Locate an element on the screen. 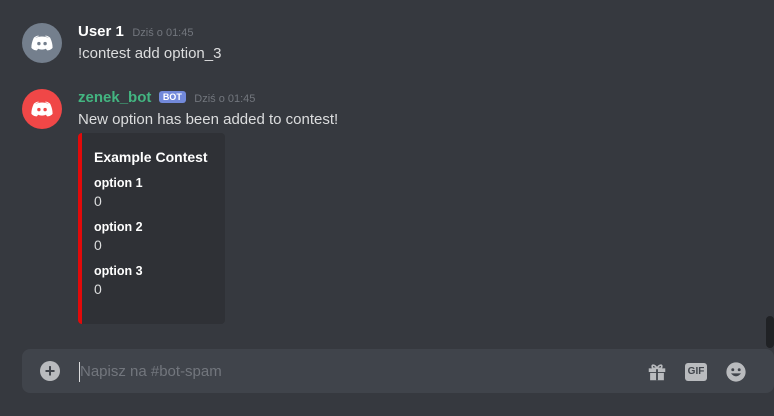  attach-button: + is located at coordinates (50, 371).